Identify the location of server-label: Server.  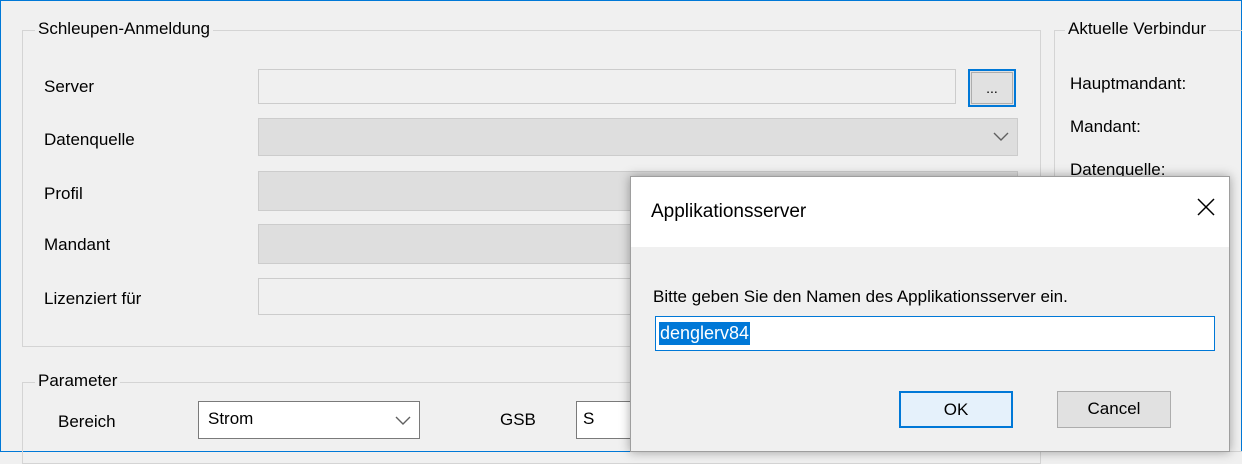
(69, 86).